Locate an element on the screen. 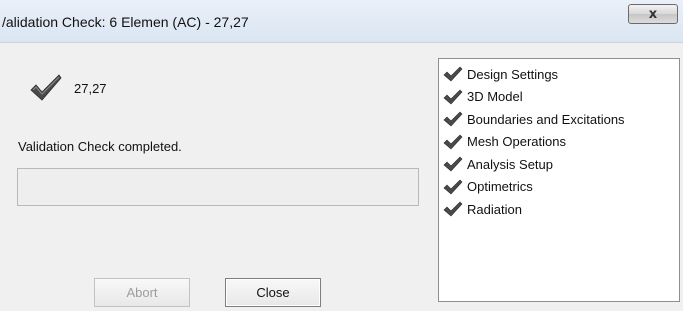 The image size is (683, 311). close-window-button: x is located at coordinates (653, 14).